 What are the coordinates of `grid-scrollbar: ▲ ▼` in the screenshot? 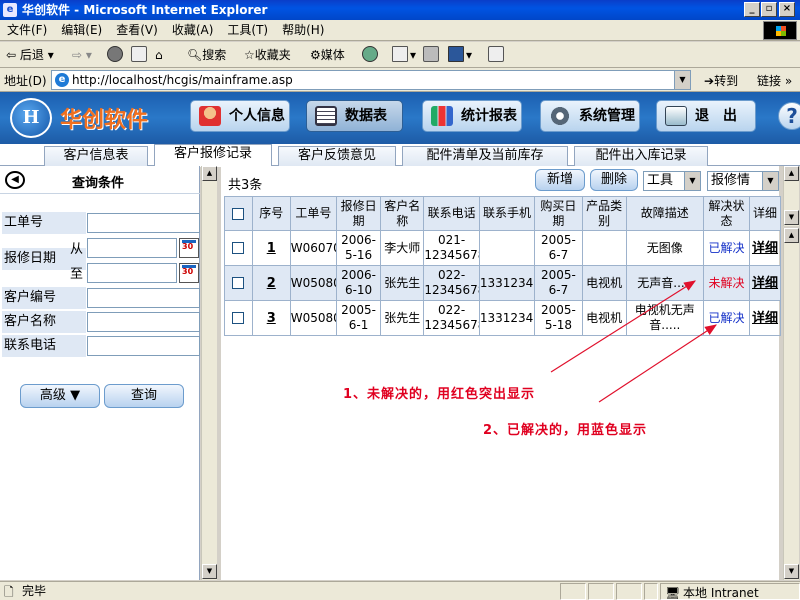 It's located at (791, 404).